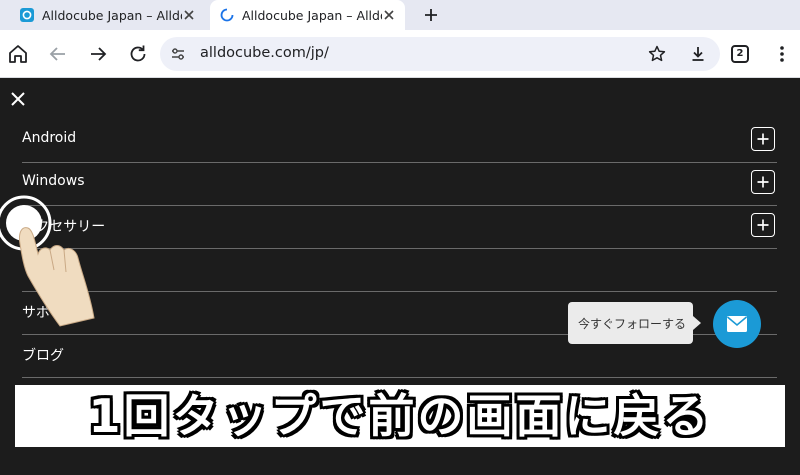  Describe the element at coordinates (264, 53) in the screenshot. I see `url-text: alldocube.com/jp/` at that location.